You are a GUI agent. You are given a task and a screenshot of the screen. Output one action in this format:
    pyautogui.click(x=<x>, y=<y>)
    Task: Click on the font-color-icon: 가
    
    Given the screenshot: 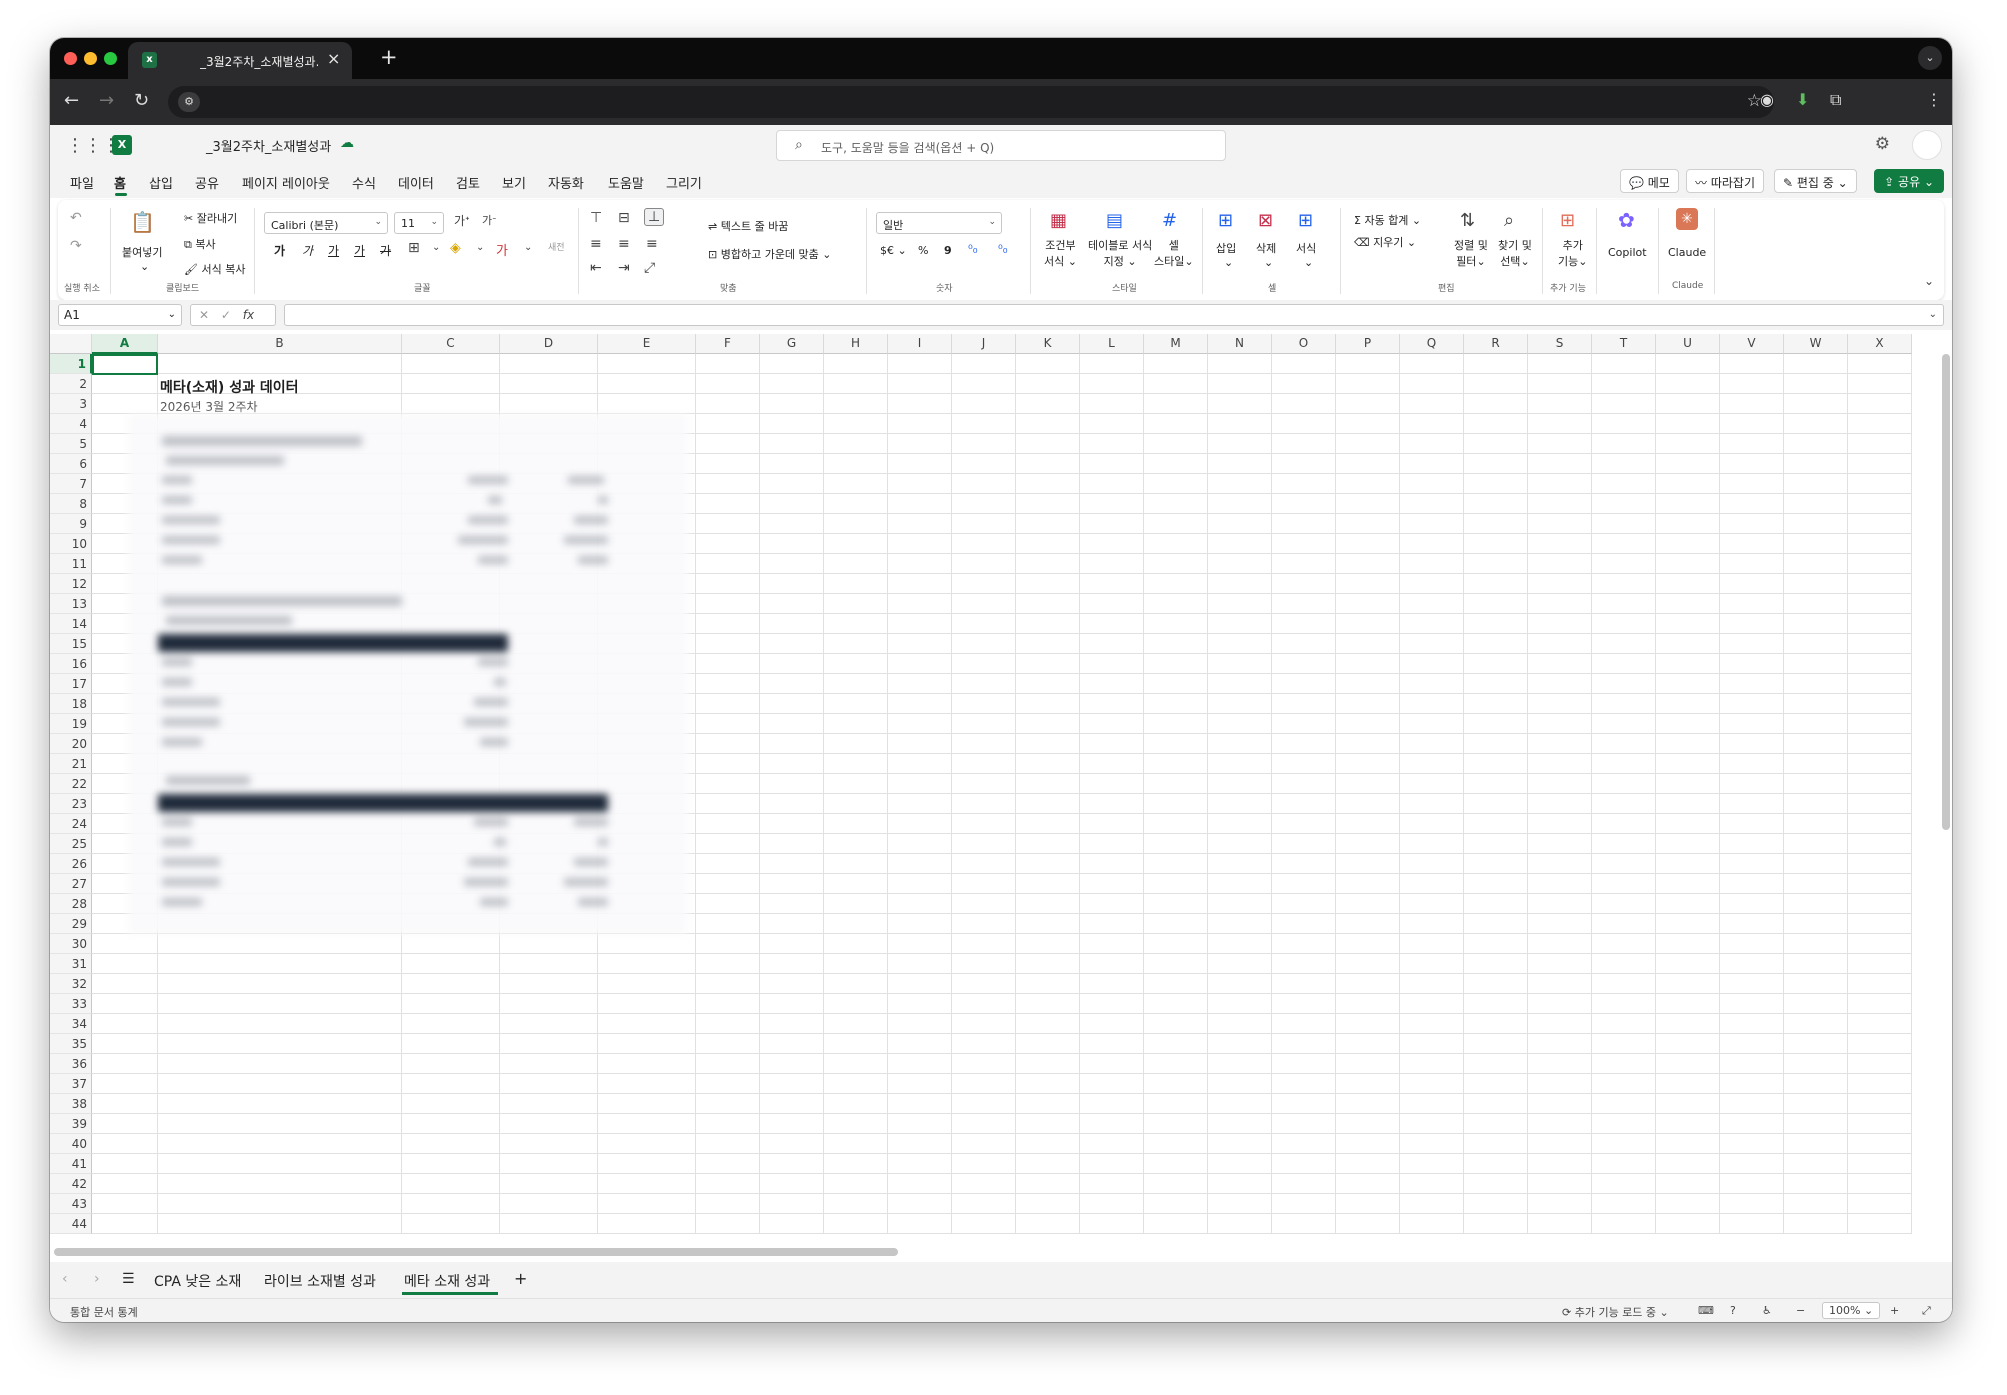 What is the action you would take?
    pyautogui.click(x=502, y=249)
    